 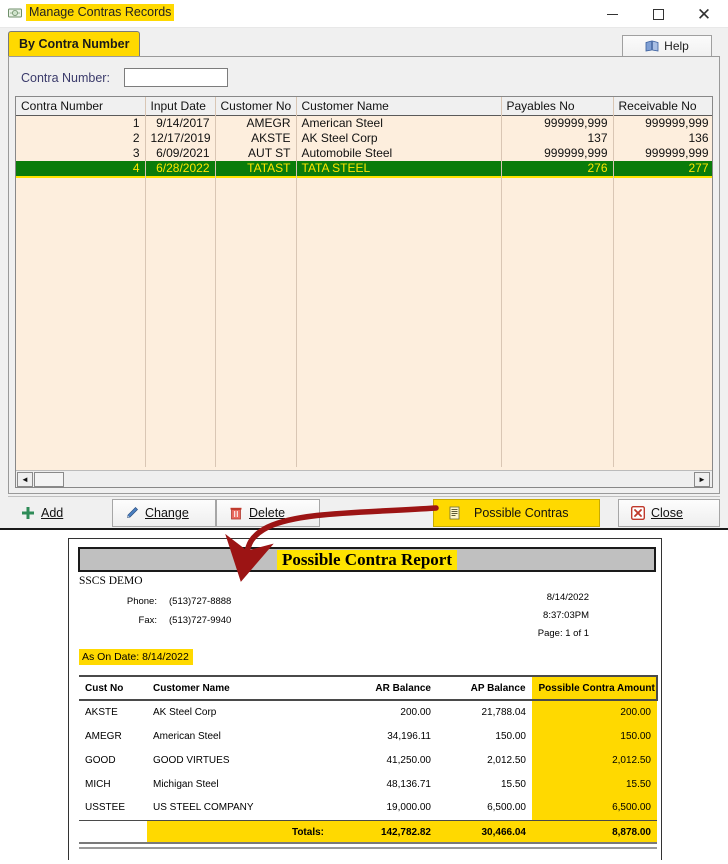 What do you see at coordinates (186, 784) in the screenshot?
I see `report-cell-customer-name: Michigan Steel` at bounding box center [186, 784].